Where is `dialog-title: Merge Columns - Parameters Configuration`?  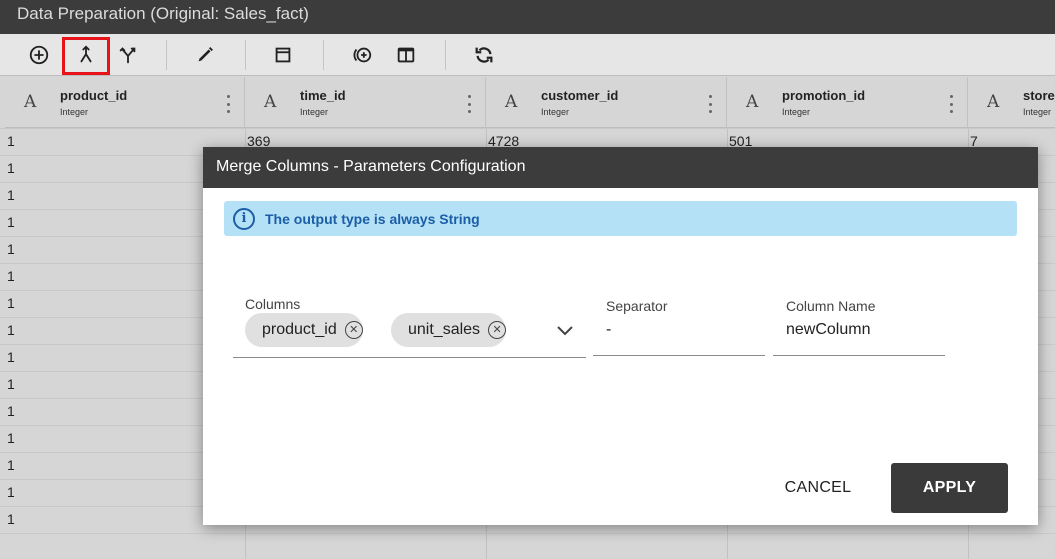 dialog-title: Merge Columns - Parameters Configuration is located at coordinates (371, 166).